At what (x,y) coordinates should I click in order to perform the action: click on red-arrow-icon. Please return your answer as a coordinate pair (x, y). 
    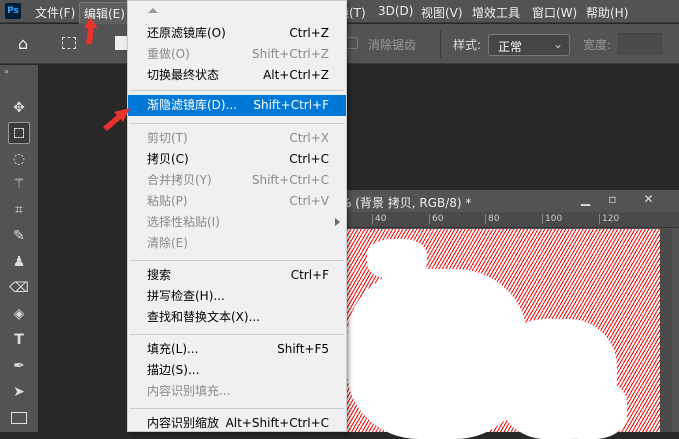
    Looking at the image, I should click on (107, 74).